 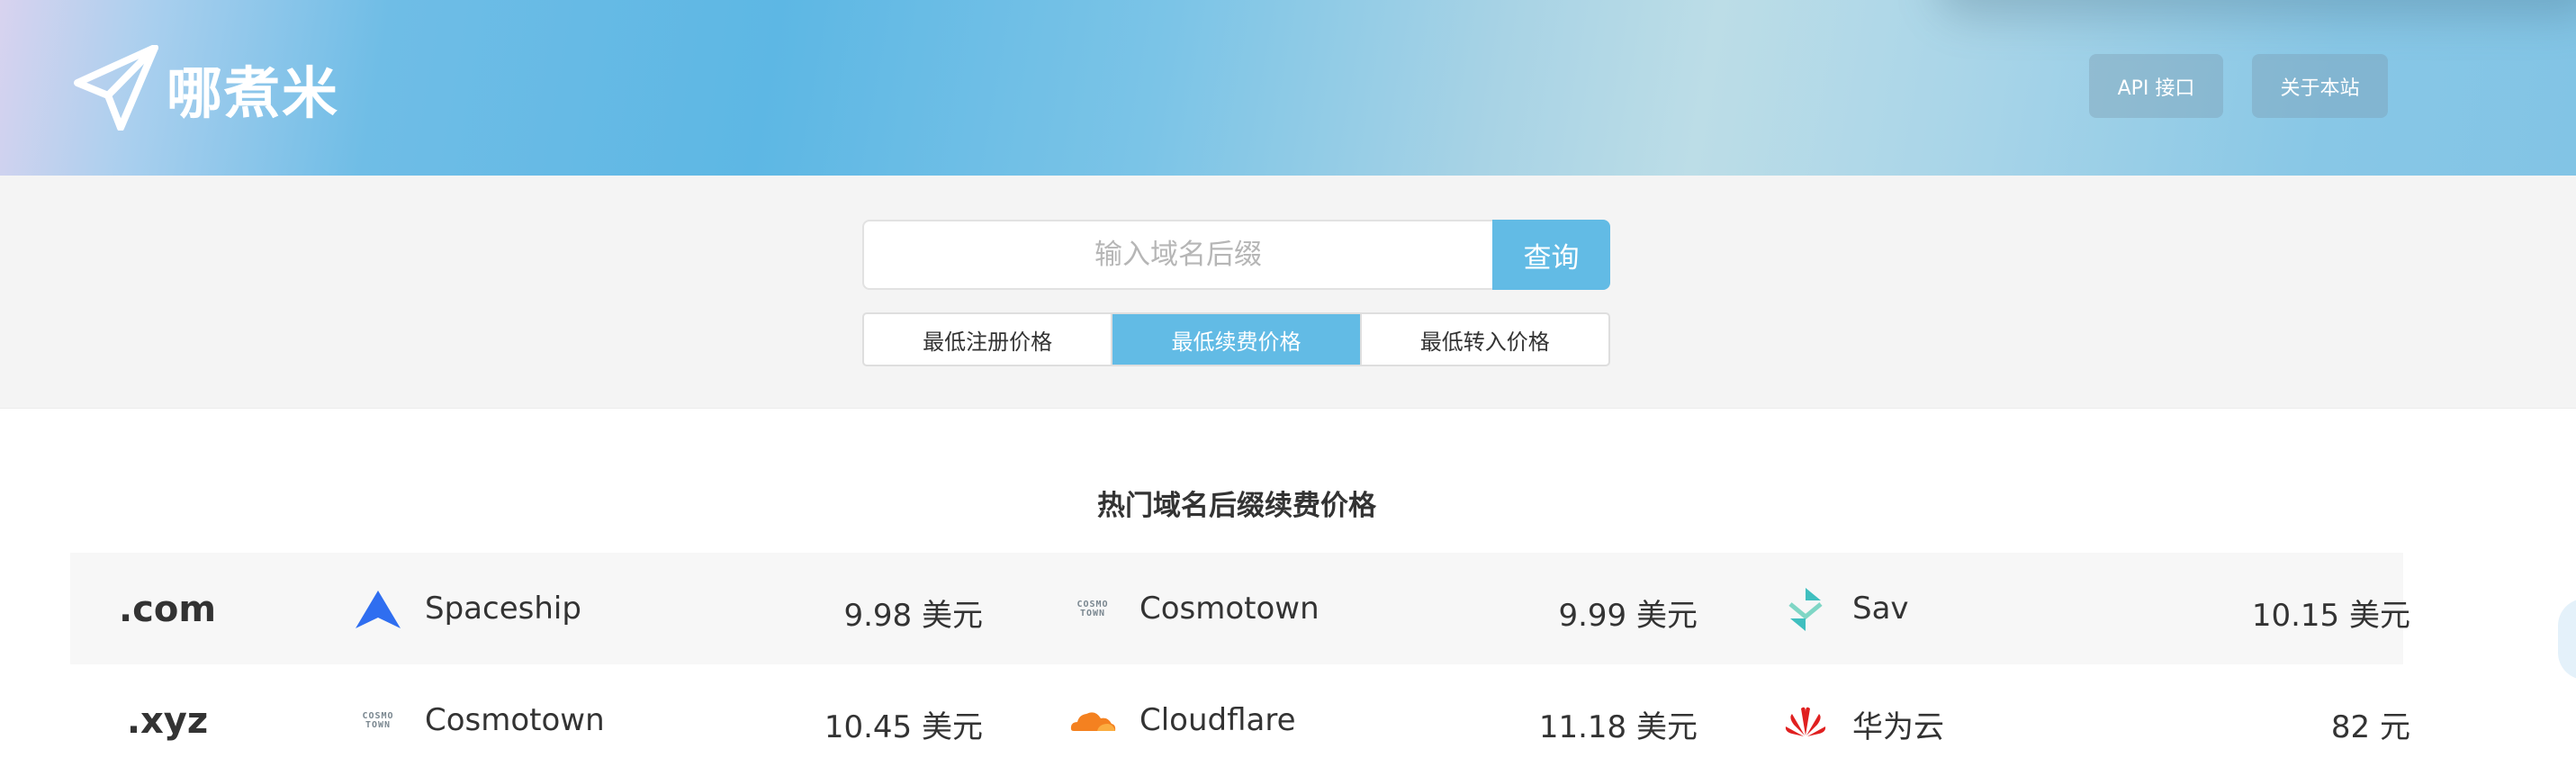 What do you see at coordinates (167, 609) in the screenshot?
I see `tld-label: .com` at bounding box center [167, 609].